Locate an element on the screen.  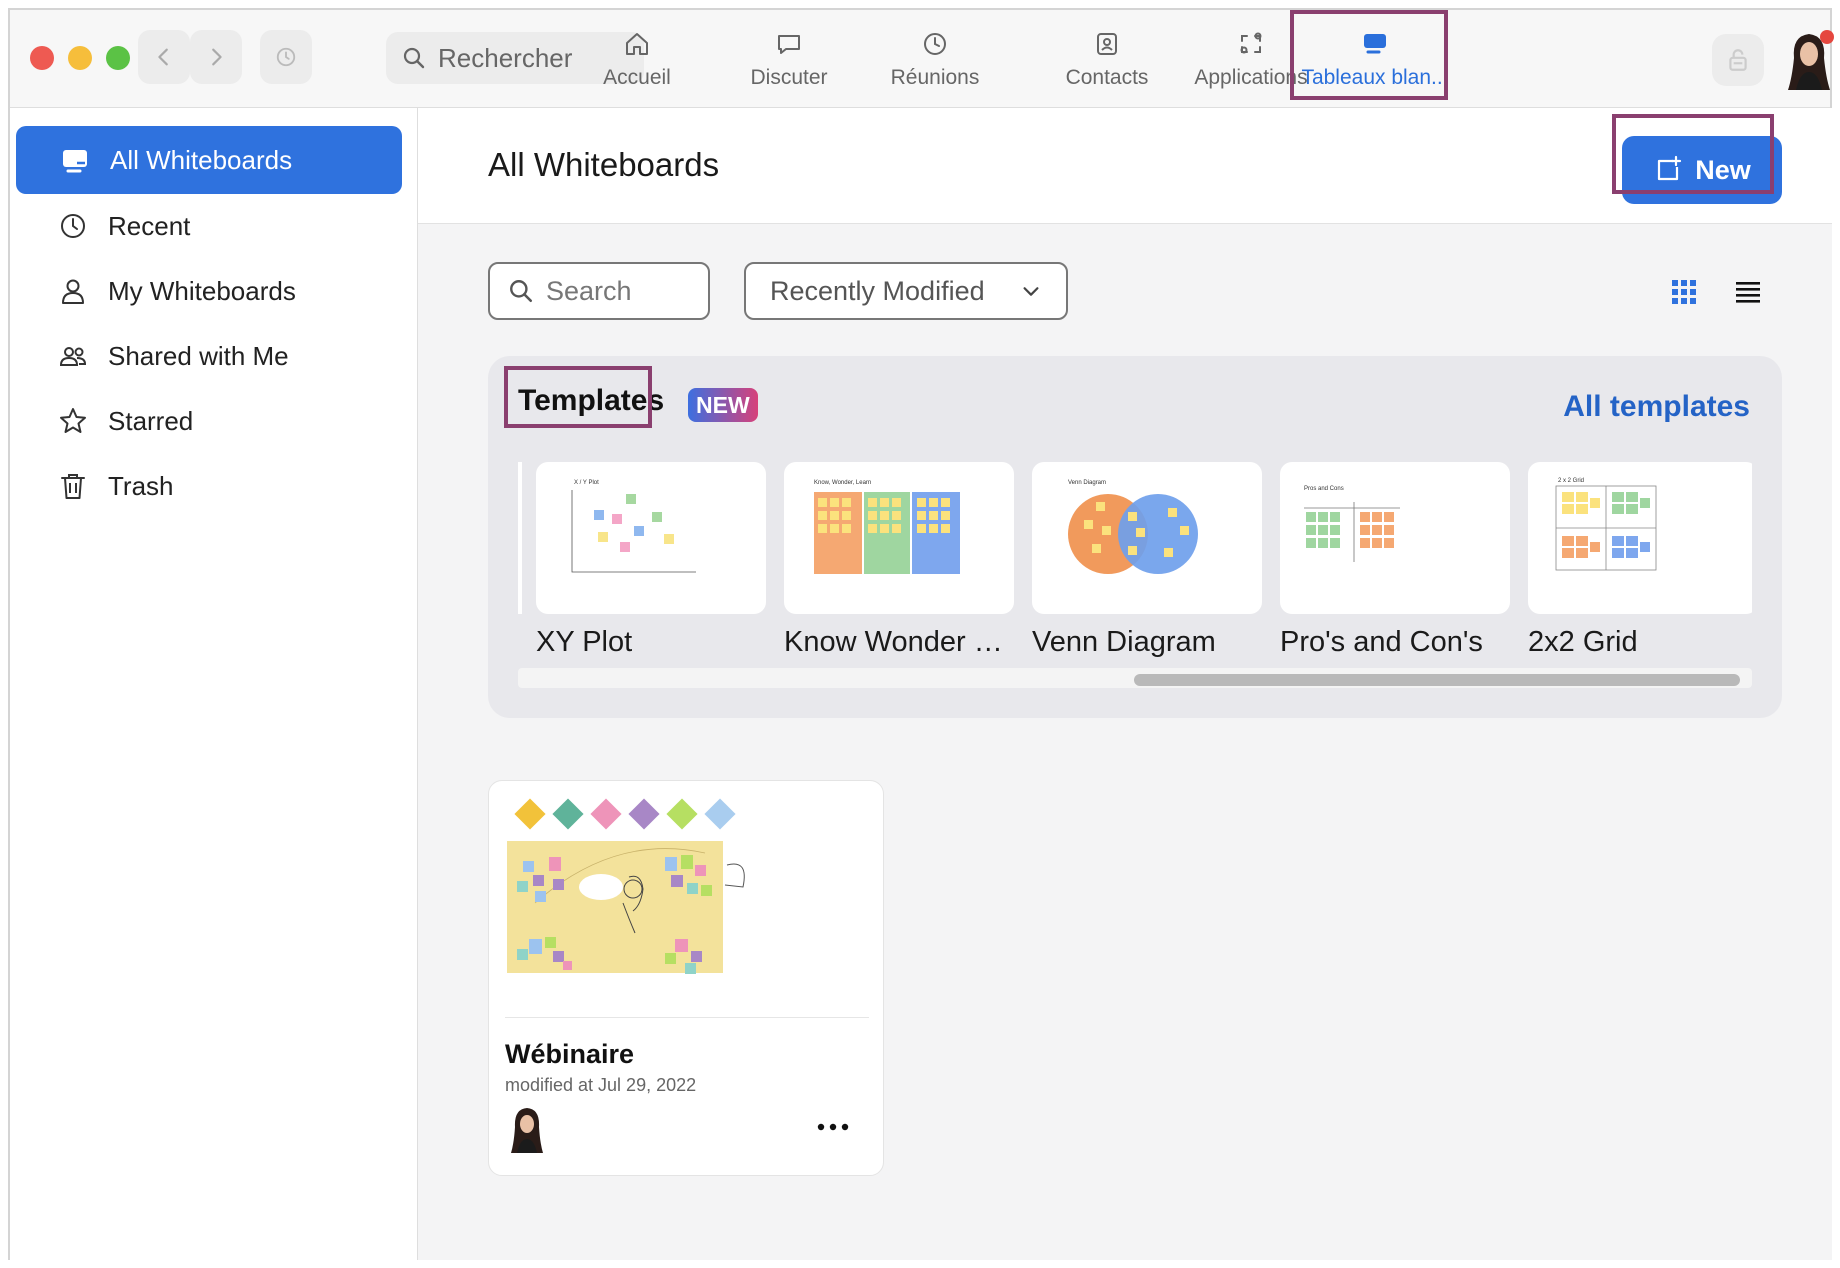
list-view-icon is located at coordinates (1748, 292).